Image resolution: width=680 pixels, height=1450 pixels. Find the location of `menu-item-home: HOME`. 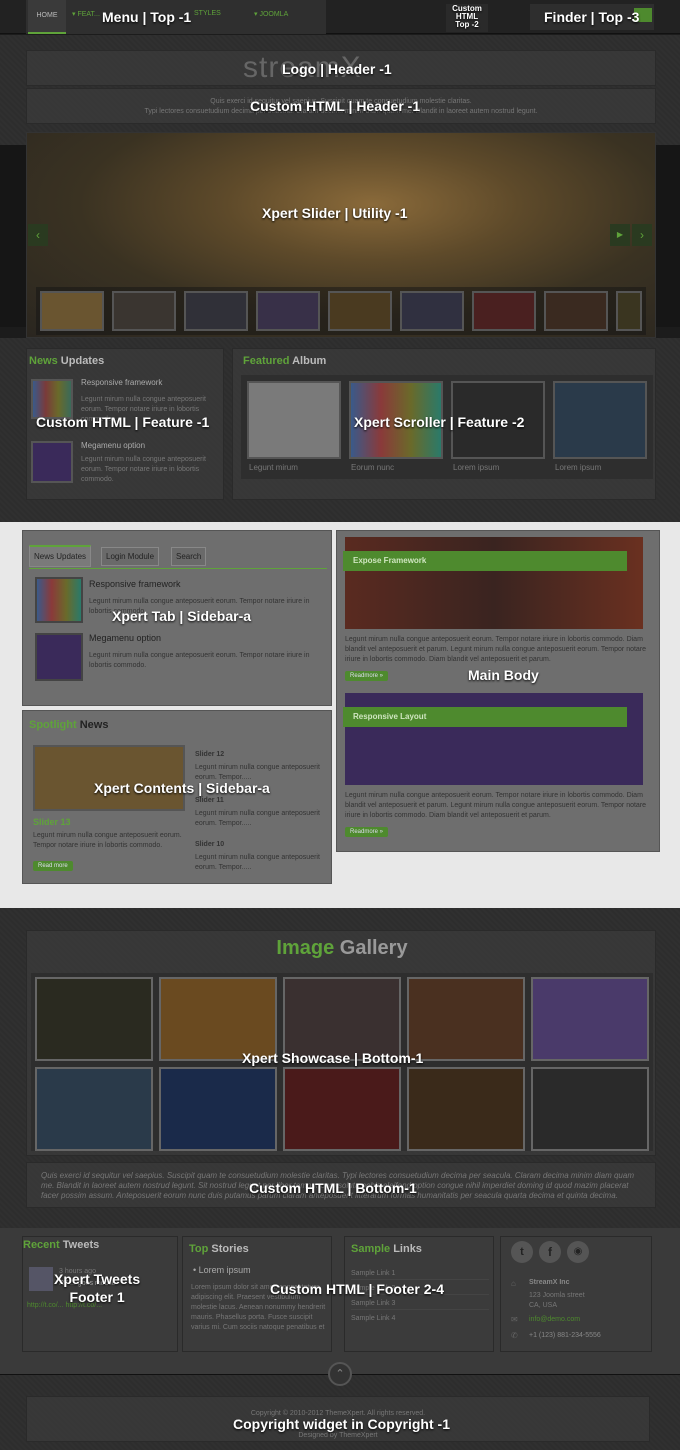

menu-item-home: HOME is located at coordinates (47, 17).